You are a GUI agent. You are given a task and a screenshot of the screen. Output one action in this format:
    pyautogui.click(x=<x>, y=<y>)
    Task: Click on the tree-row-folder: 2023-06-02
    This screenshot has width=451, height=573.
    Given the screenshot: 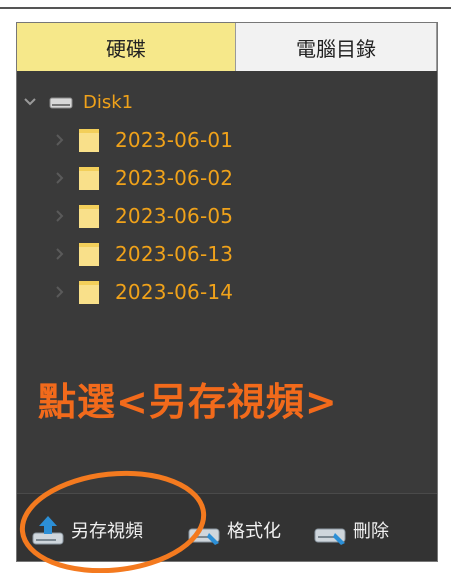 What is the action you would take?
    pyautogui.click(x=142, y=178)
    